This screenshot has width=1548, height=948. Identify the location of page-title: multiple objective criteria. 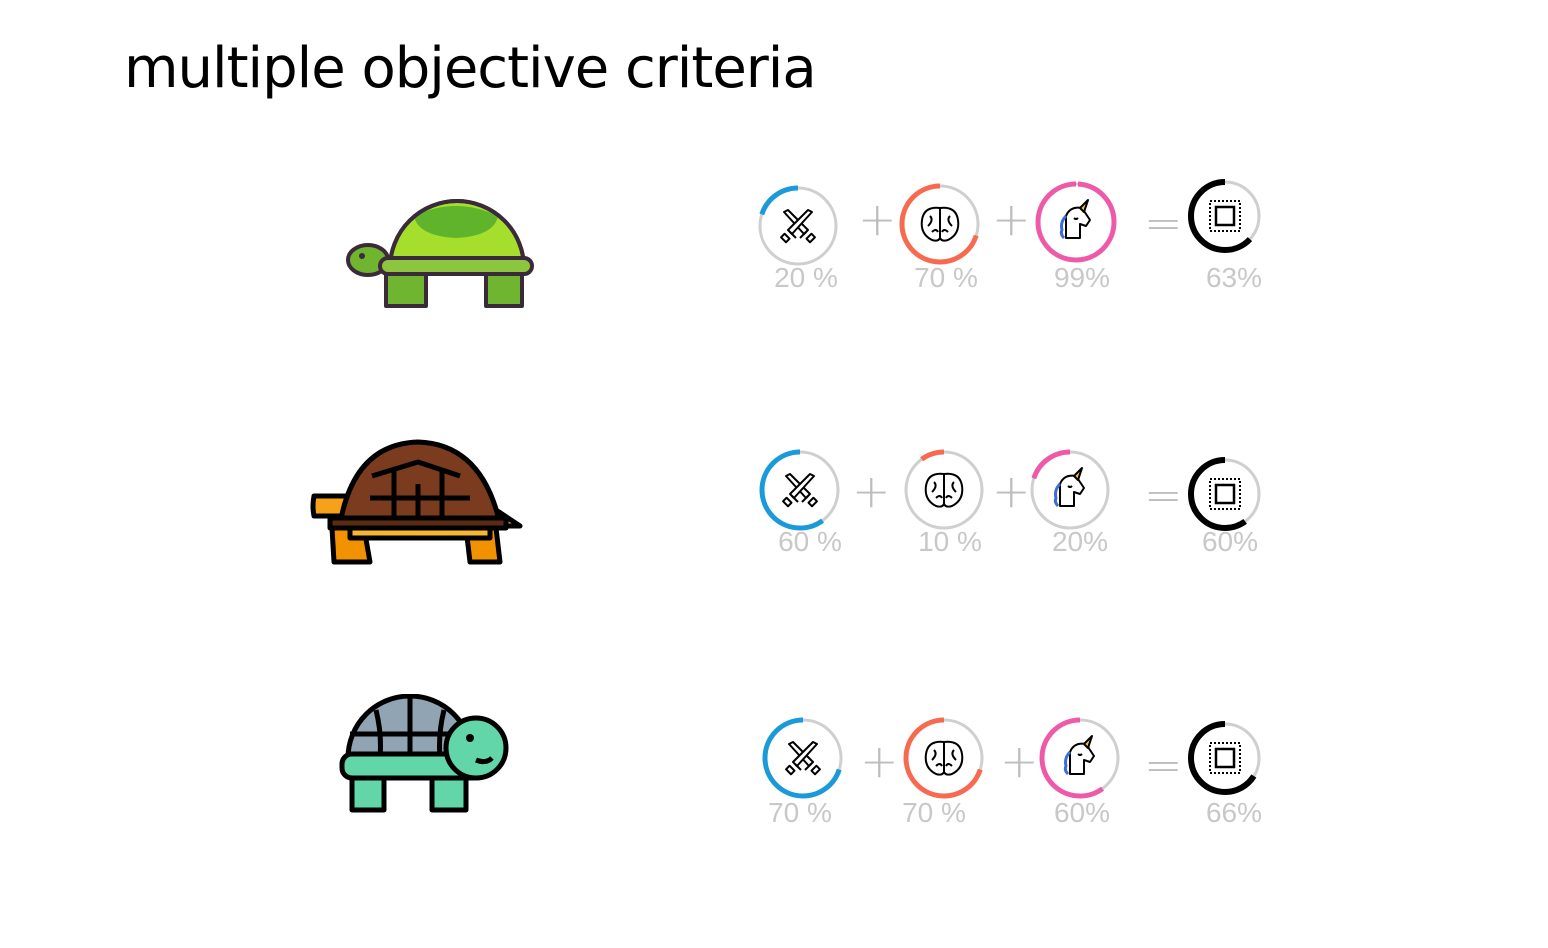
(470, 68).